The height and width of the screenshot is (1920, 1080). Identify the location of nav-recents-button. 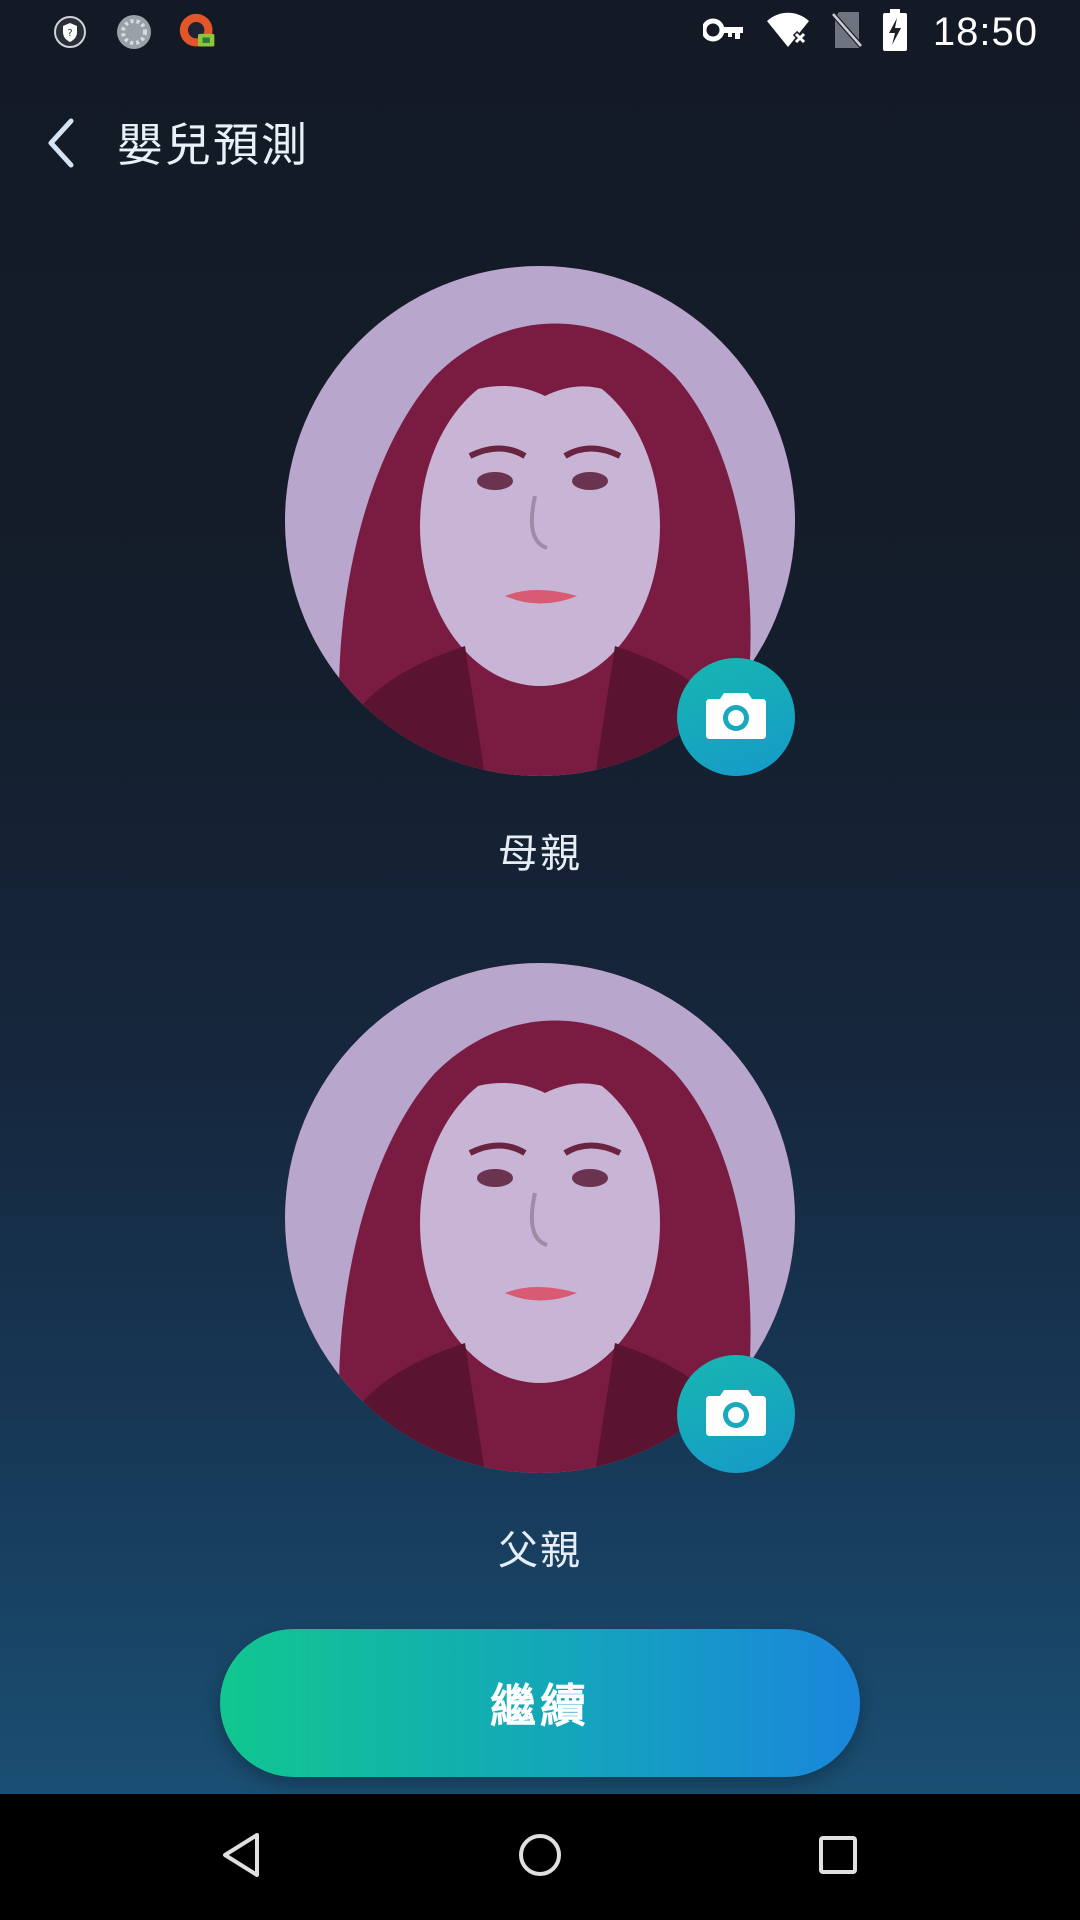
(838, 1857).